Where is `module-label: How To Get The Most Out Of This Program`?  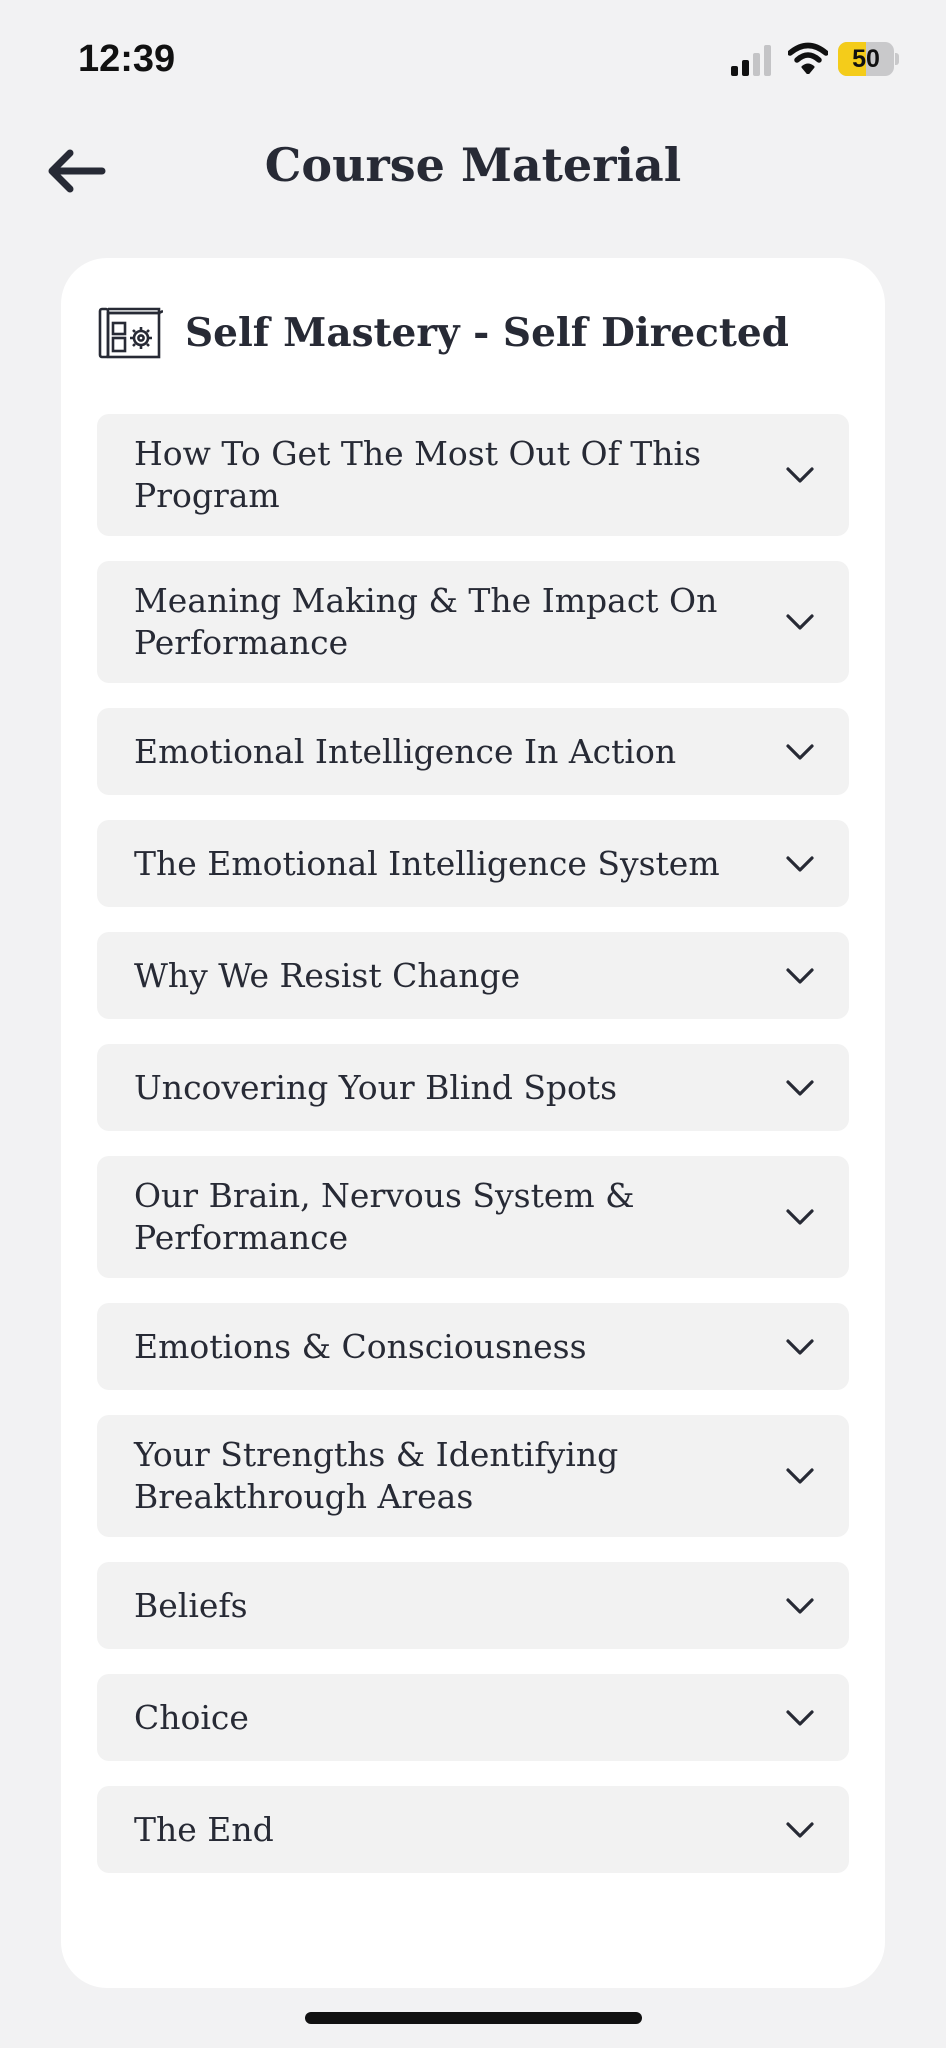 module-label: How To Get The Most Out Of This Program is located at coordinates (418, 474).